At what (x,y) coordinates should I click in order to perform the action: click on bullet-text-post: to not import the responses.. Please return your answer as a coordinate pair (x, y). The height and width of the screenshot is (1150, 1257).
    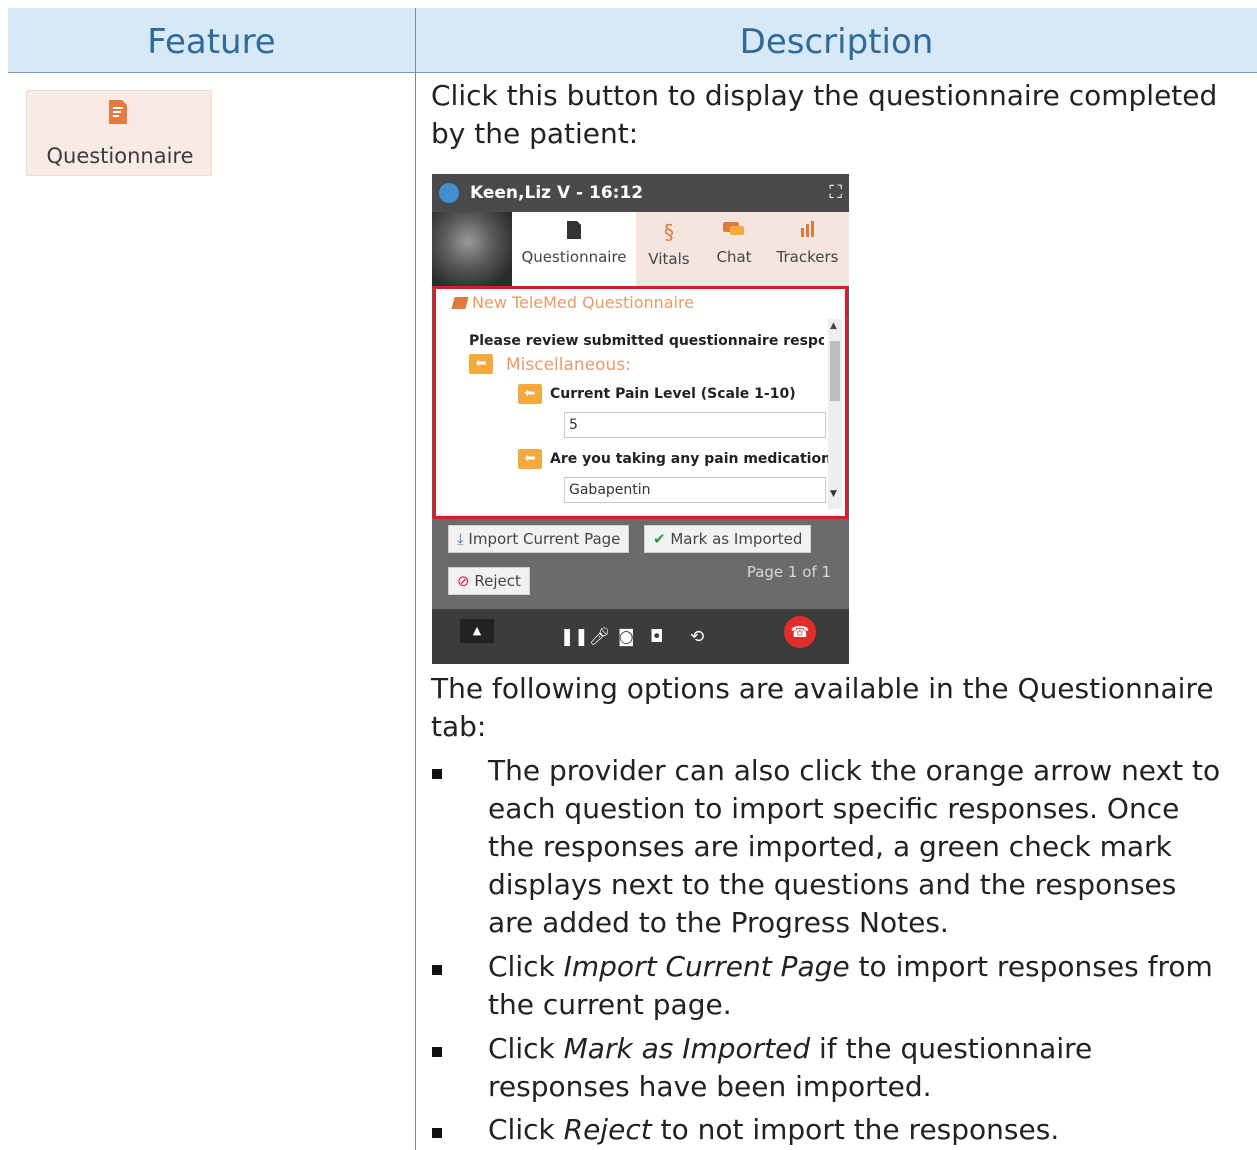
    Looking at the image, I should click on (855, 1129).